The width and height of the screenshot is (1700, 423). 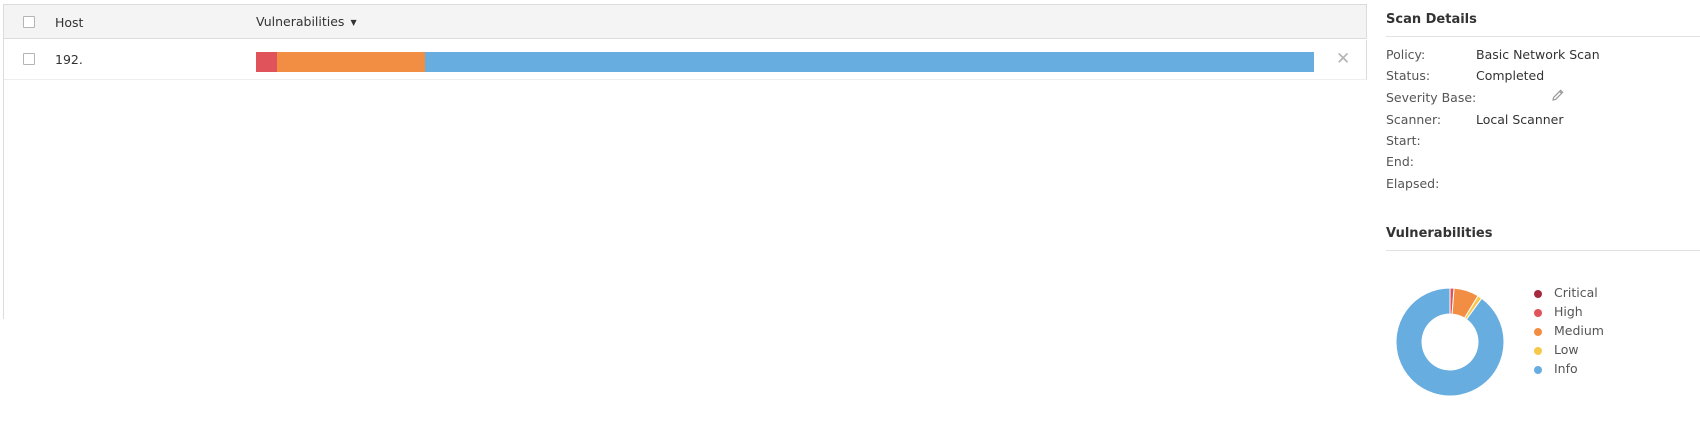 I want to click on legend-item-medium: Medium, so click(x=1594, y=332).